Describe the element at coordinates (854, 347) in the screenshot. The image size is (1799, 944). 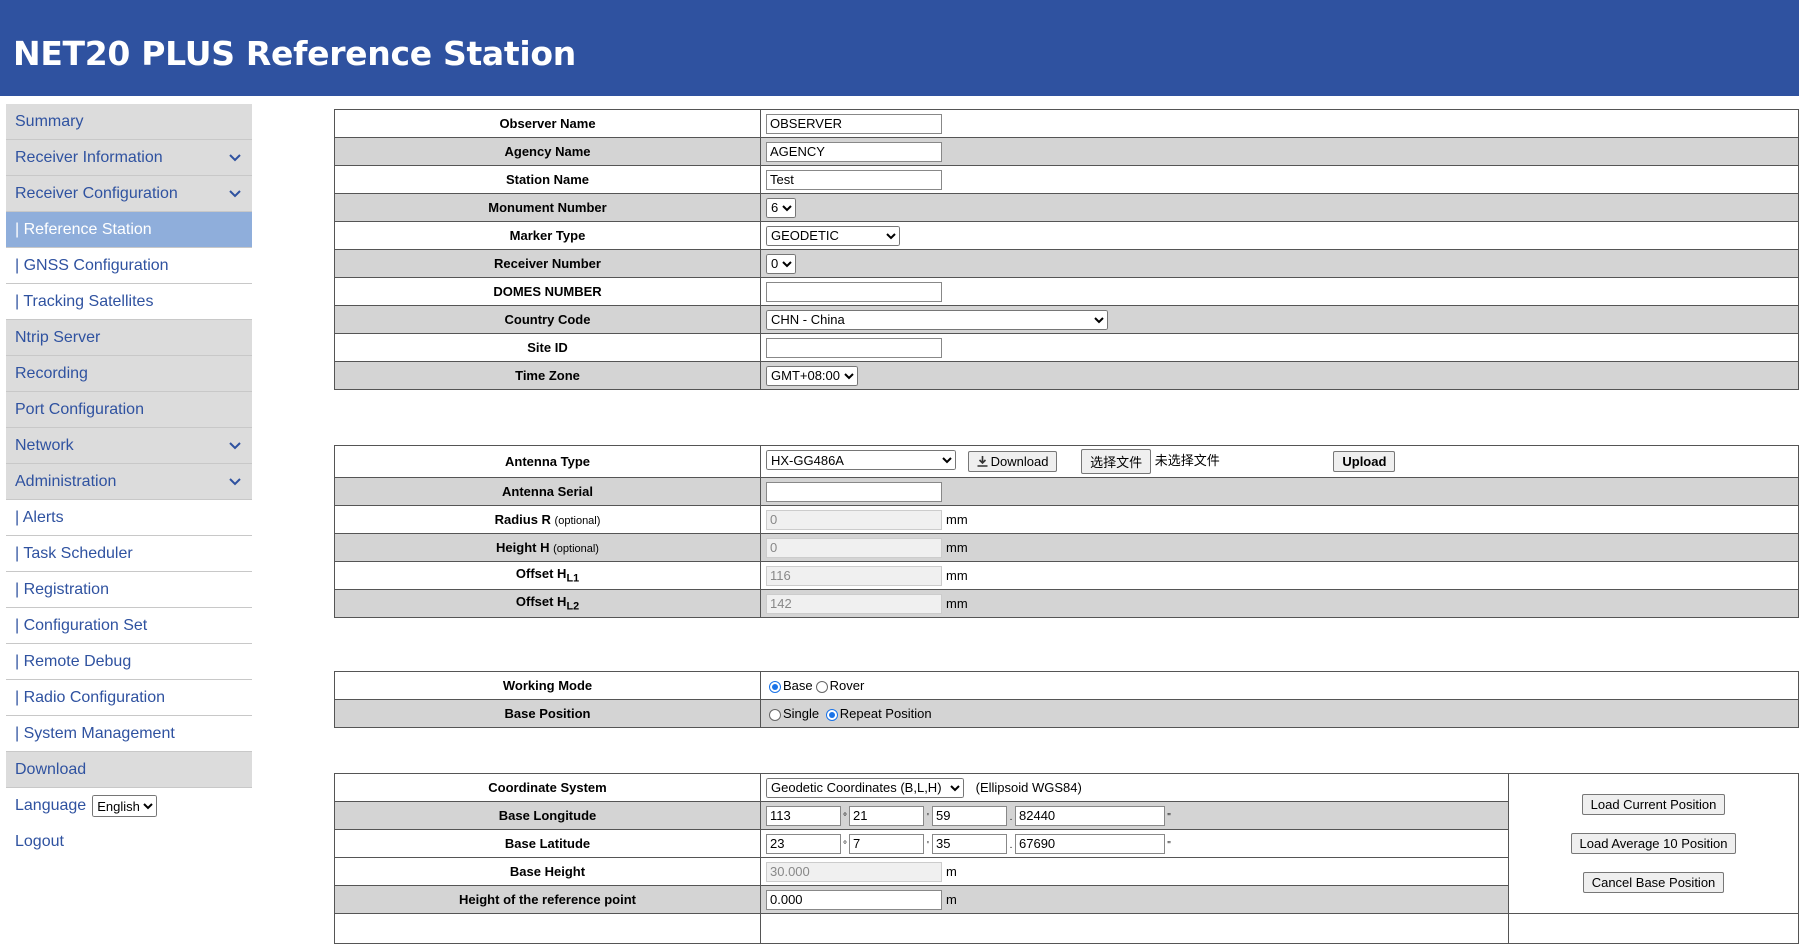
I see `site-id-input` at that location.